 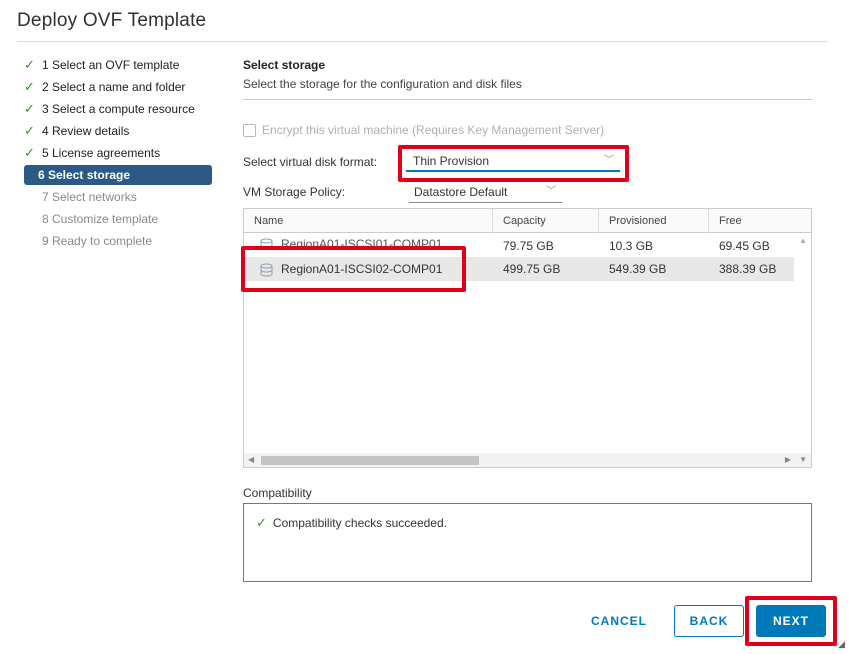 I want to click on column-capacity: Capacity, so click(x=546, y=221).